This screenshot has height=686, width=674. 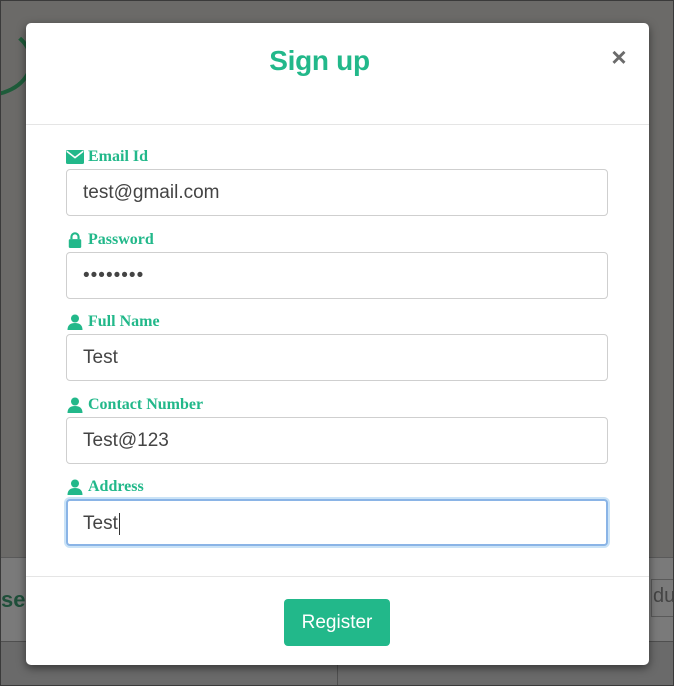 I want to click on full-name-label: Full Name, so click(x=337, y=322).